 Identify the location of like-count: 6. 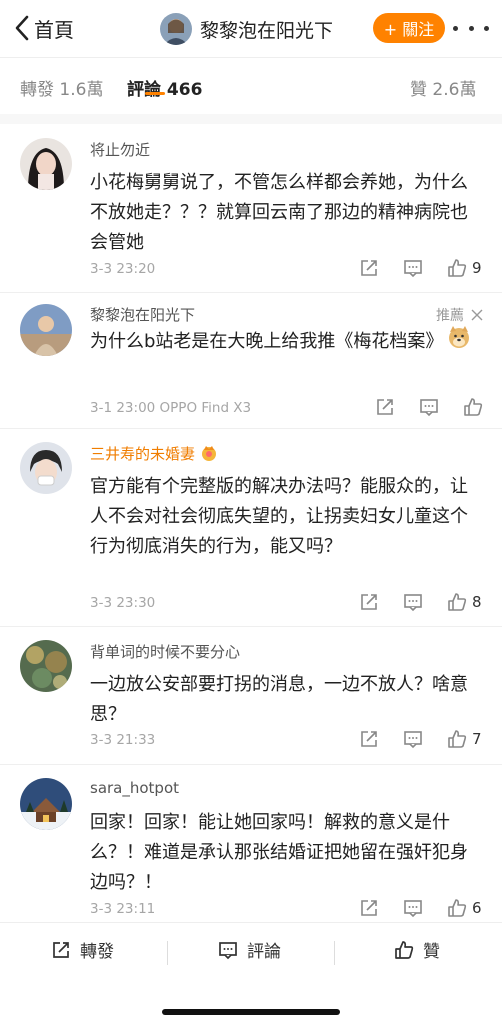
(477, 908).